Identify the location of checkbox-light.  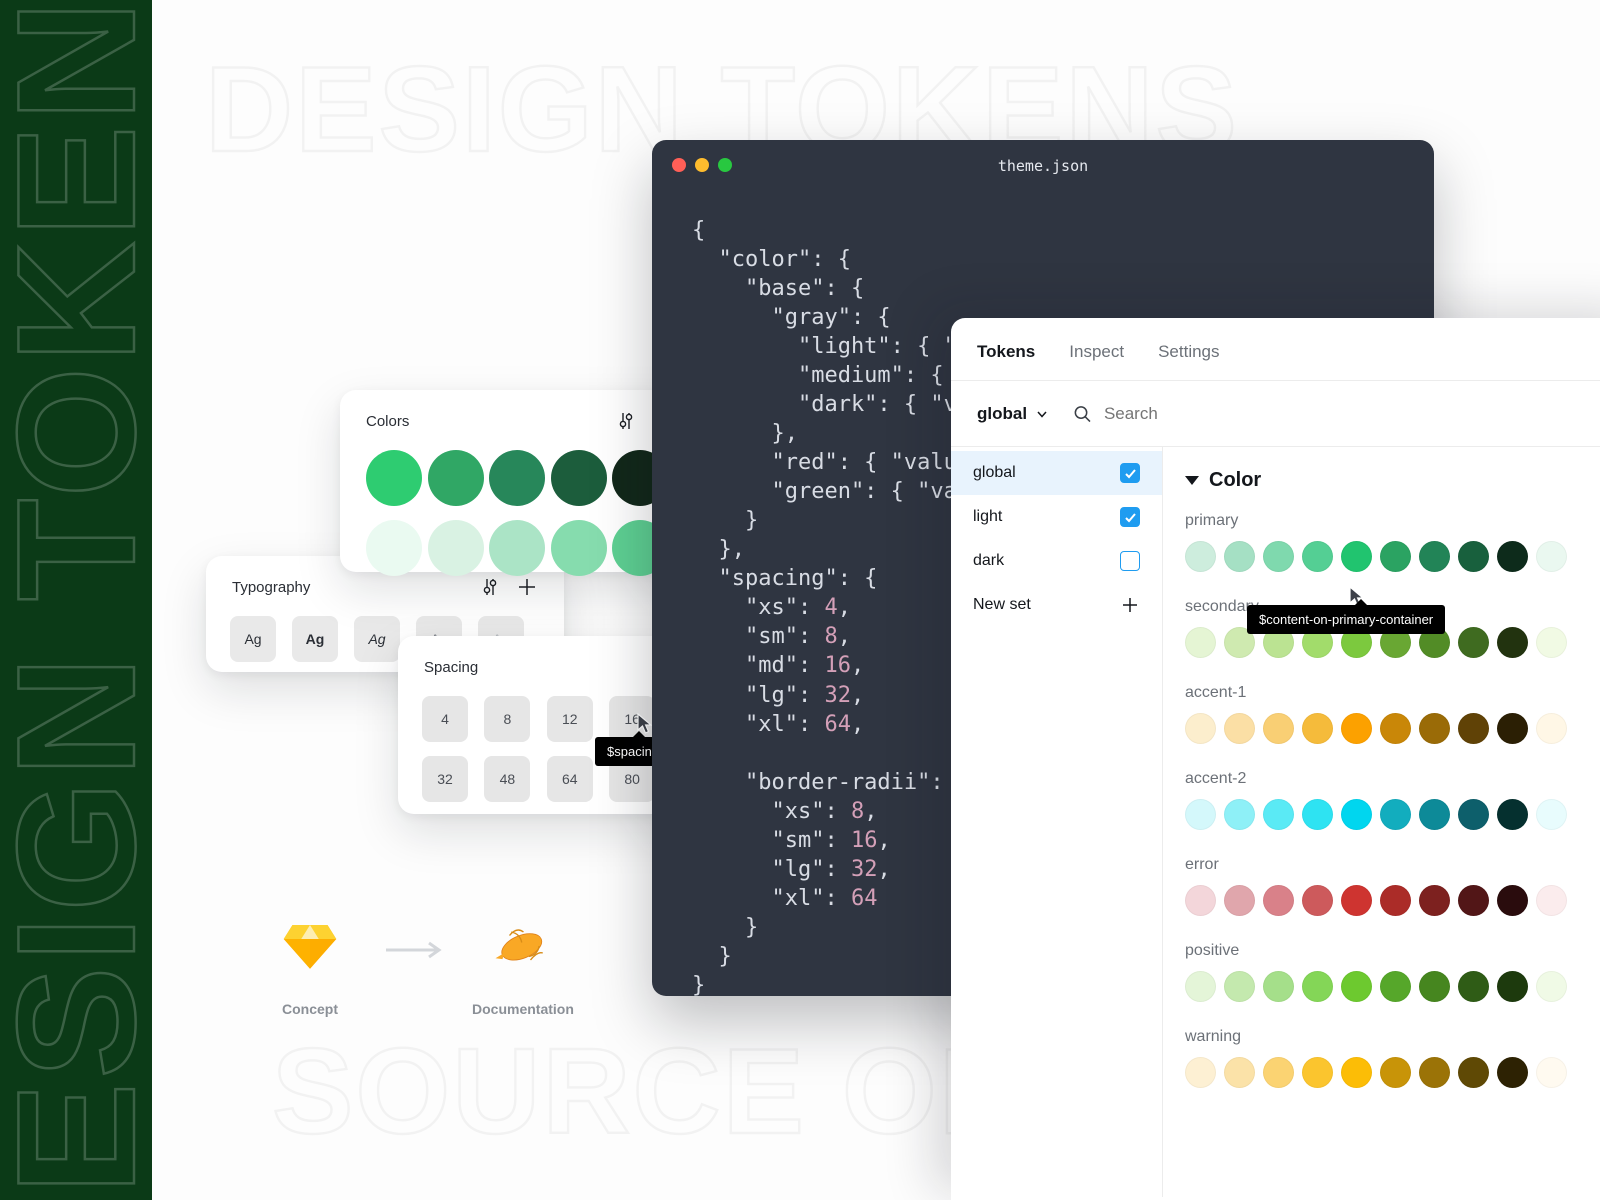
(1130, 517).